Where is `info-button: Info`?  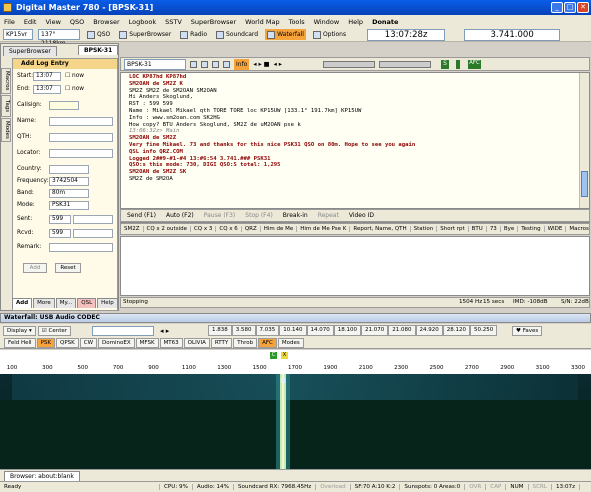
info-button: Info is located at coordinates (242, 64).